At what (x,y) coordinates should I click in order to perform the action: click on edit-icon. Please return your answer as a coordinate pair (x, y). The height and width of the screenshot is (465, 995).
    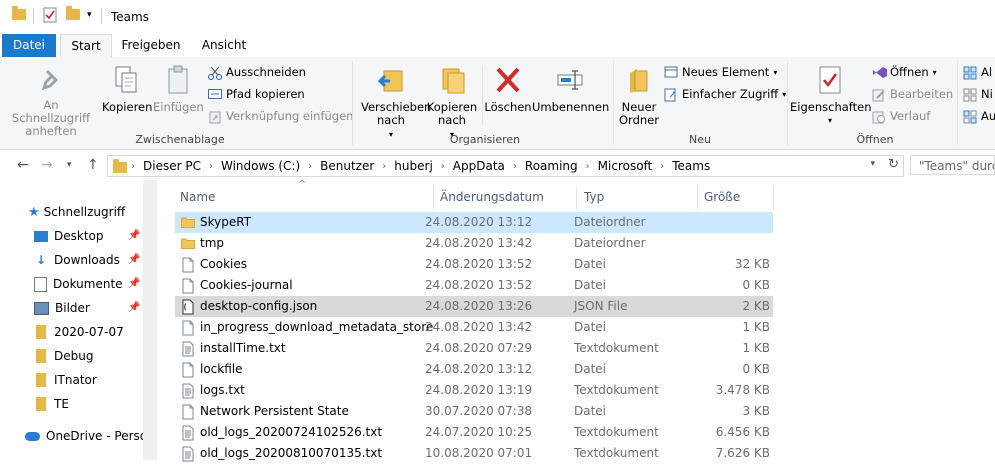
    Looking at the image, I should click on (879, 95).